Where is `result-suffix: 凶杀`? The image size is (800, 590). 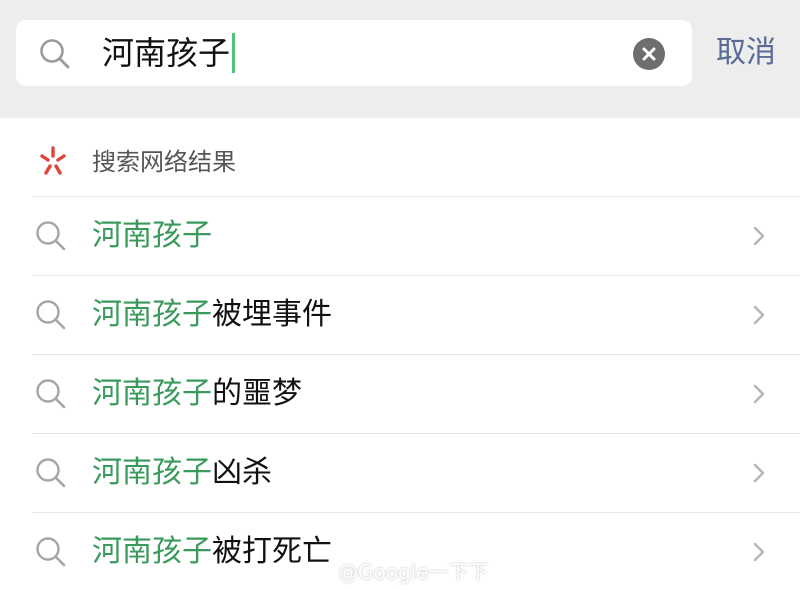 result-suffix: 凶杀 is located at coordinates (242, 472).